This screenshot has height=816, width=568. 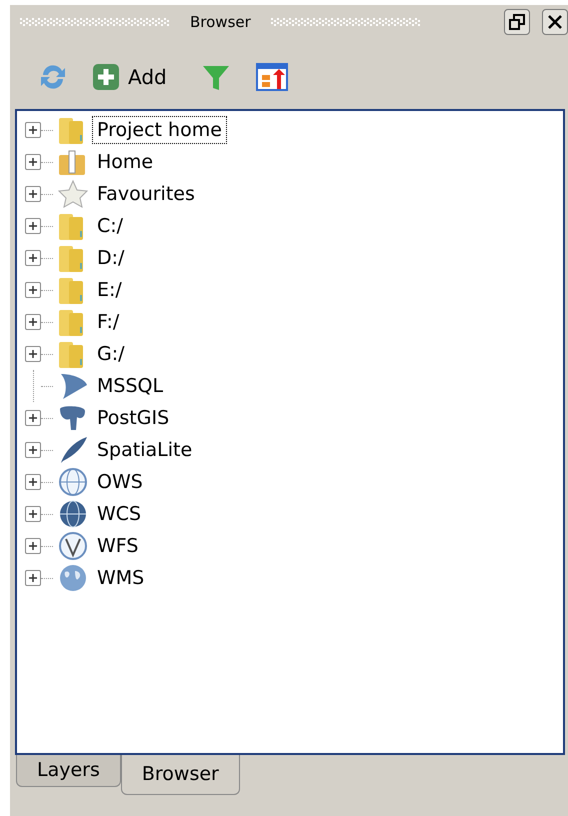 What do you see at coordinates (220, 22) in the screenshot?
I see `panel-title: Browser` at bounding box center [220, 22].